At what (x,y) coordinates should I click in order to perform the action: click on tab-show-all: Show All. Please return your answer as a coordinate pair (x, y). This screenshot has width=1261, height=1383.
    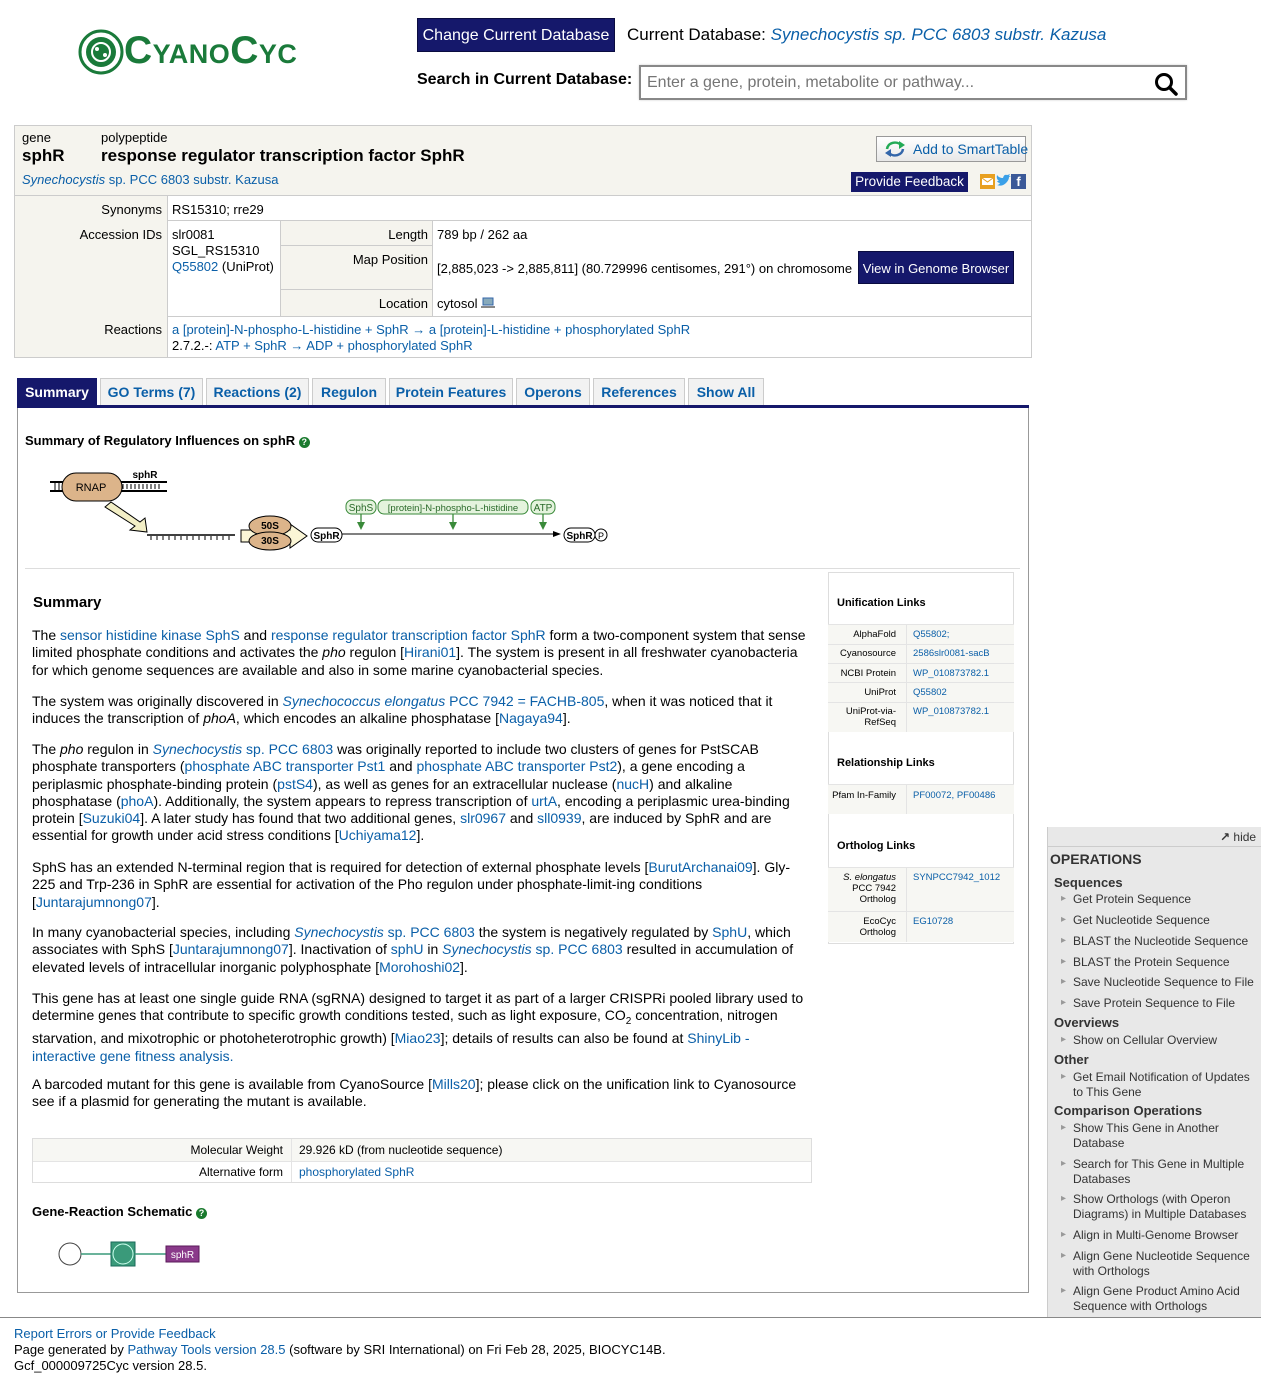
    Looking at the image, I should click on (726, 392).